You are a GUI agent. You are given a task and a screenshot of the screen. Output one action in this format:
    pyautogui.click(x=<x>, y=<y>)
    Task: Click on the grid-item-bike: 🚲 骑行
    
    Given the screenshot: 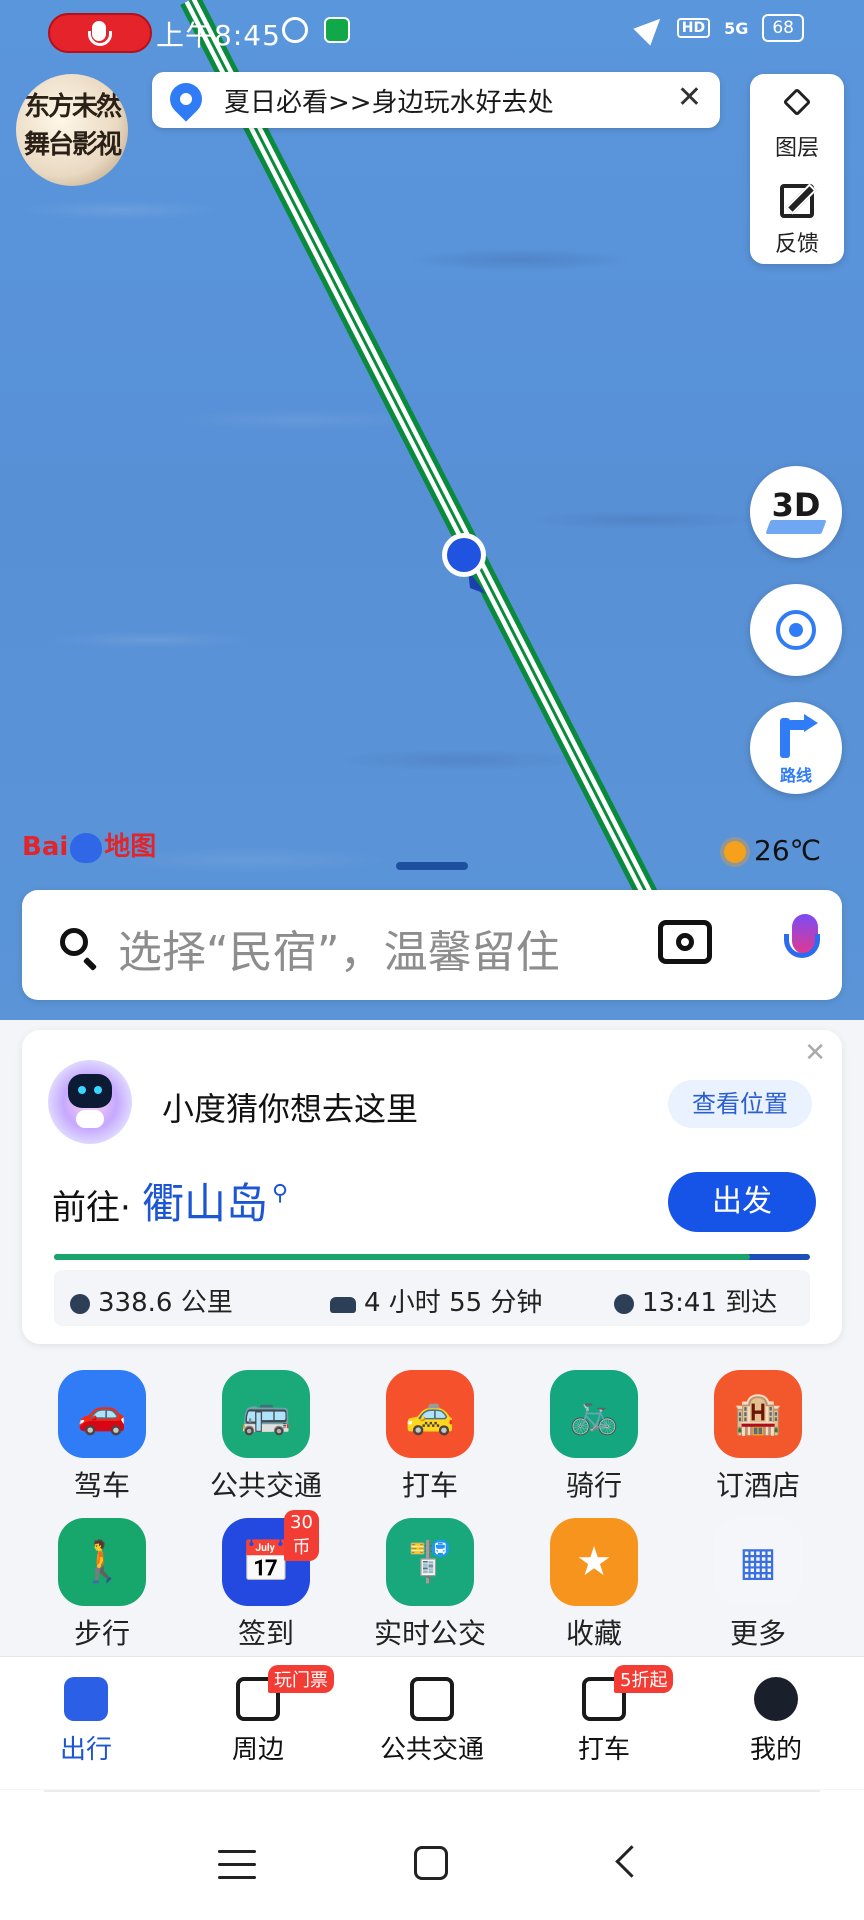 What is the action you would take?
    pyautogui.click(x=594, y=1437)
    